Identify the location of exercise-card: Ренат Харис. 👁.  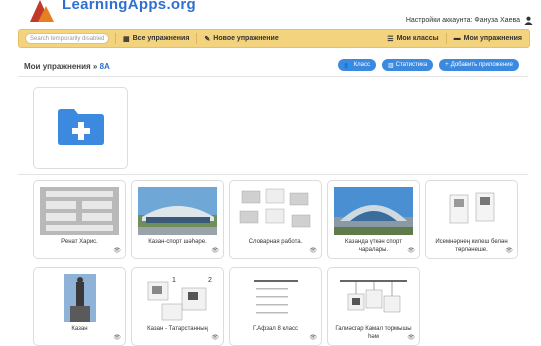
(79, 219).